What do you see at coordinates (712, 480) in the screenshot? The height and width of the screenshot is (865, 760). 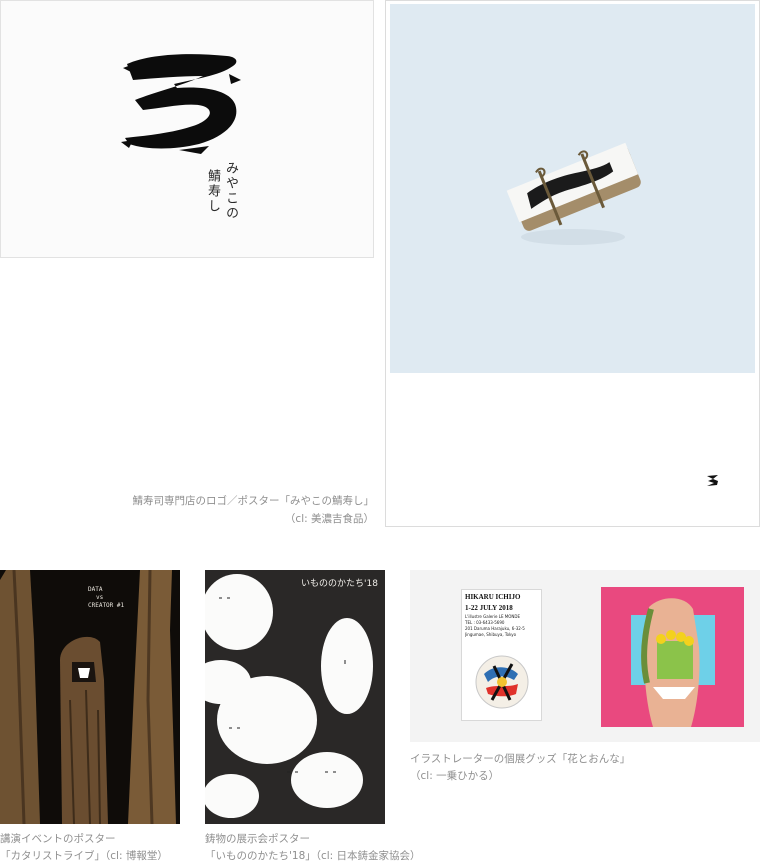 I see `poster-small-logo` at bounding box center [712, 480].